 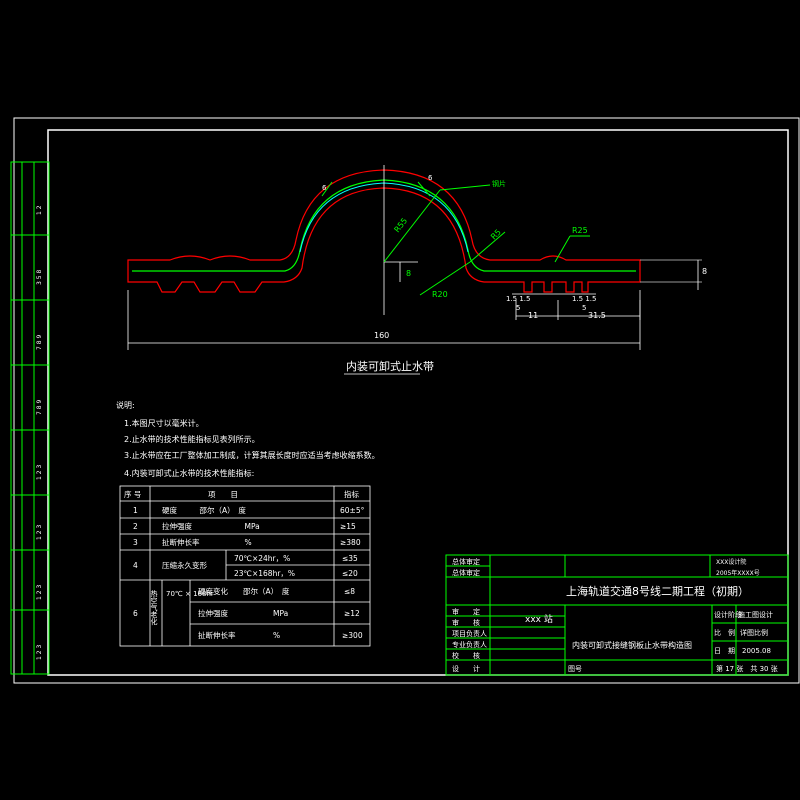 What do you see at coordinates (466, 561) in the screenshot?
I see `tb-top-row-1: 总体审定` at bounding box center [466, 561].